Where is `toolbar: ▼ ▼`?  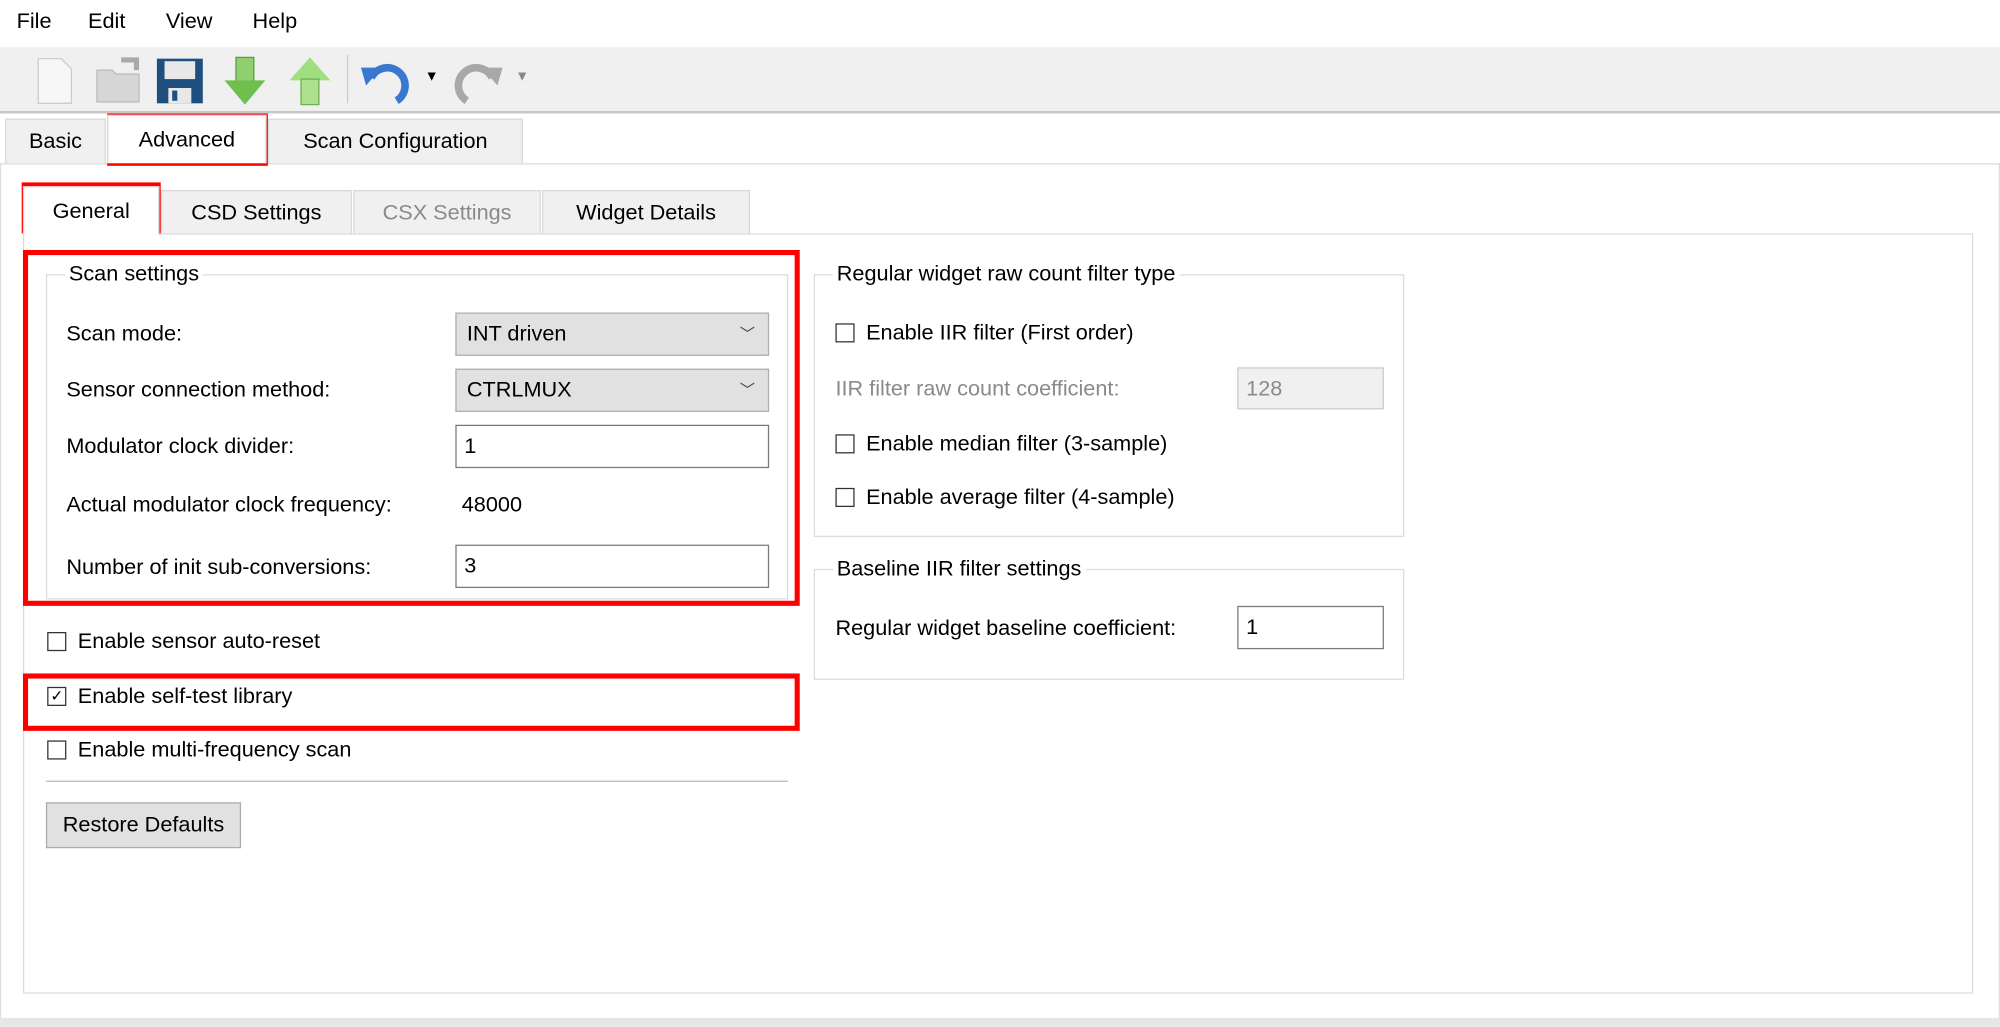
toolbar: ▼ ▼ is located at coordinates (1000, 80).